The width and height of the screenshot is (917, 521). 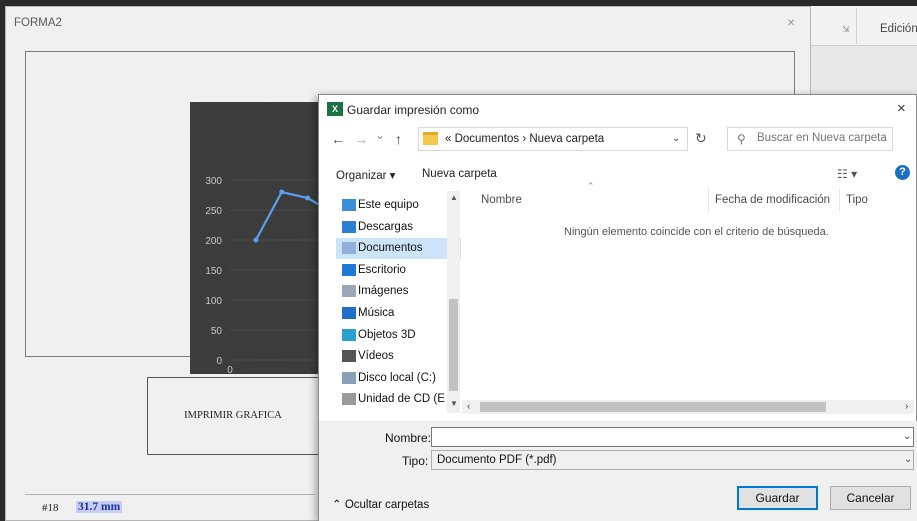 I want to click on sidebar-item: Este equipo, so click(x=398, y=205).